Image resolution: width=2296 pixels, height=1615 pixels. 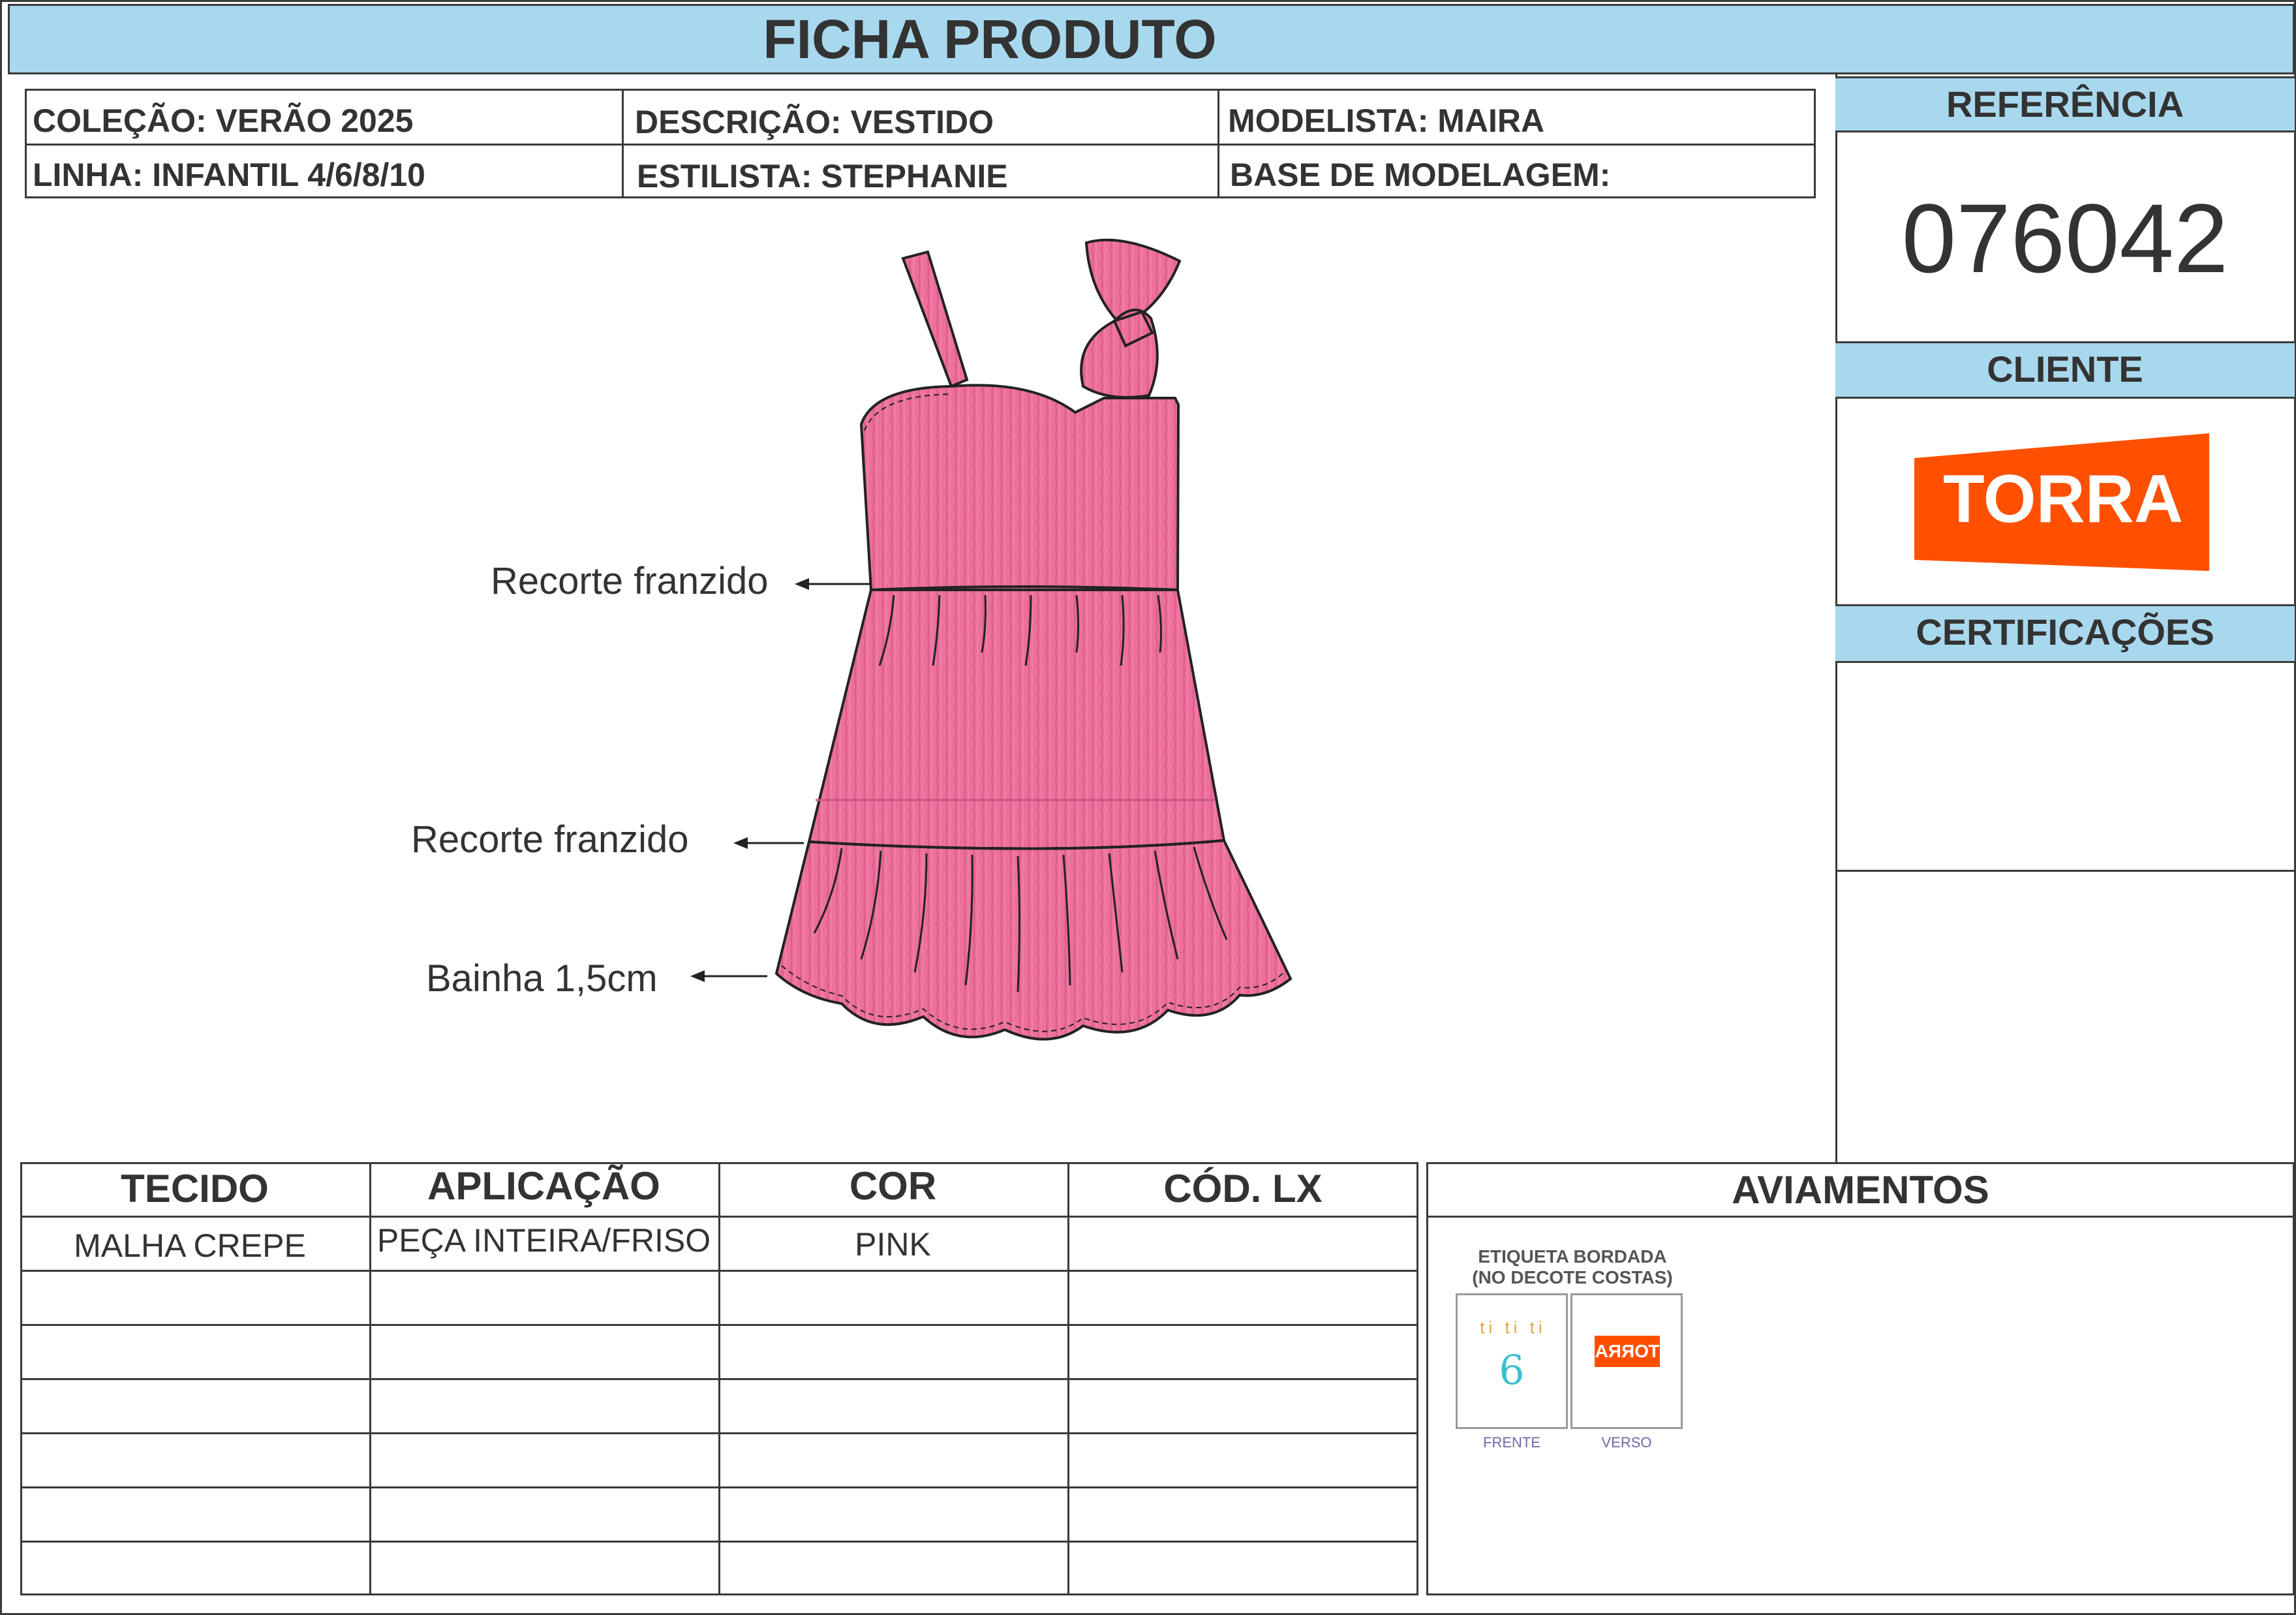 What do you see at coordinates (1243, 1188) in the screenshot?
I see `col-header-cod-lx: CÓD. LX` at bounding box center [1243, 1188].